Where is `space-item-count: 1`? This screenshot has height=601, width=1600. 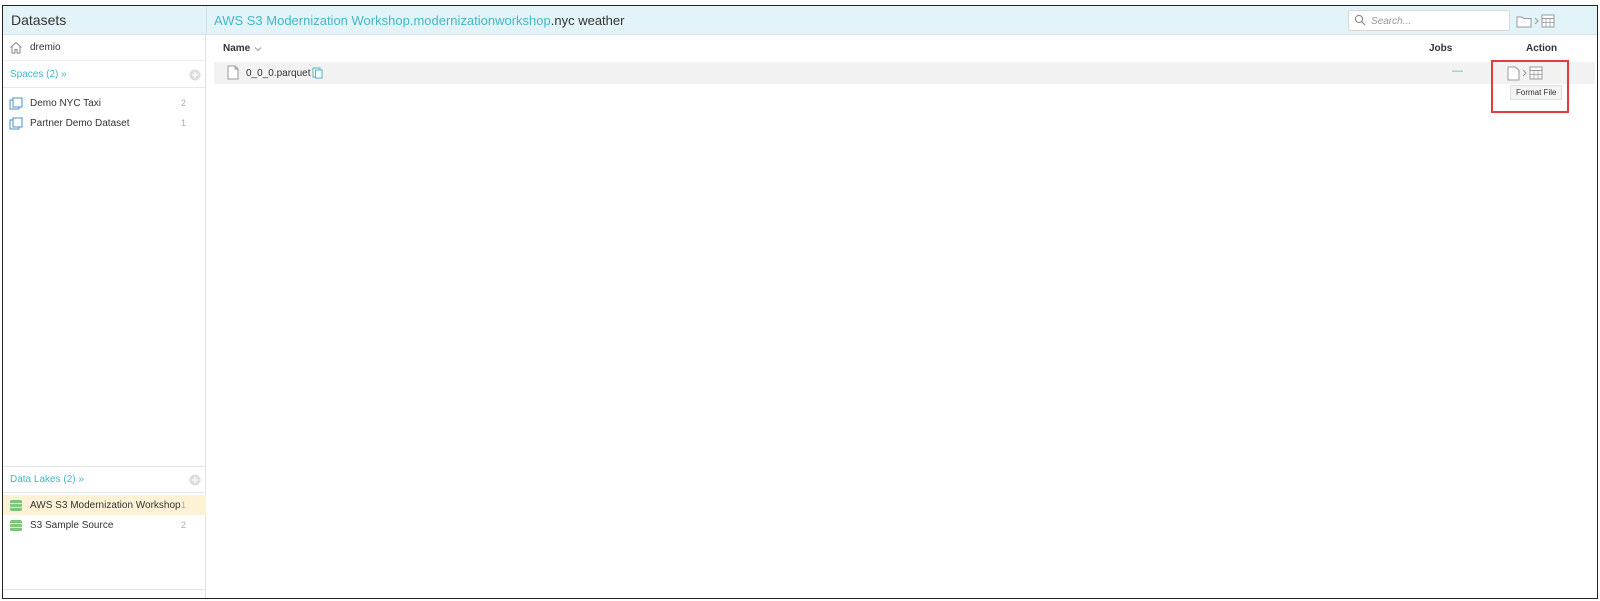 space-item-count: 1 is located at coordinates (183, 123).